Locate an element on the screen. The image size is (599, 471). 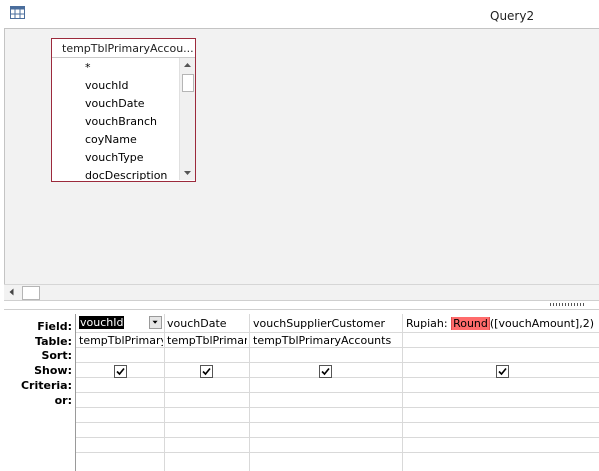
row-label-criteria: Criteria: is located at coordinates (46, 385).